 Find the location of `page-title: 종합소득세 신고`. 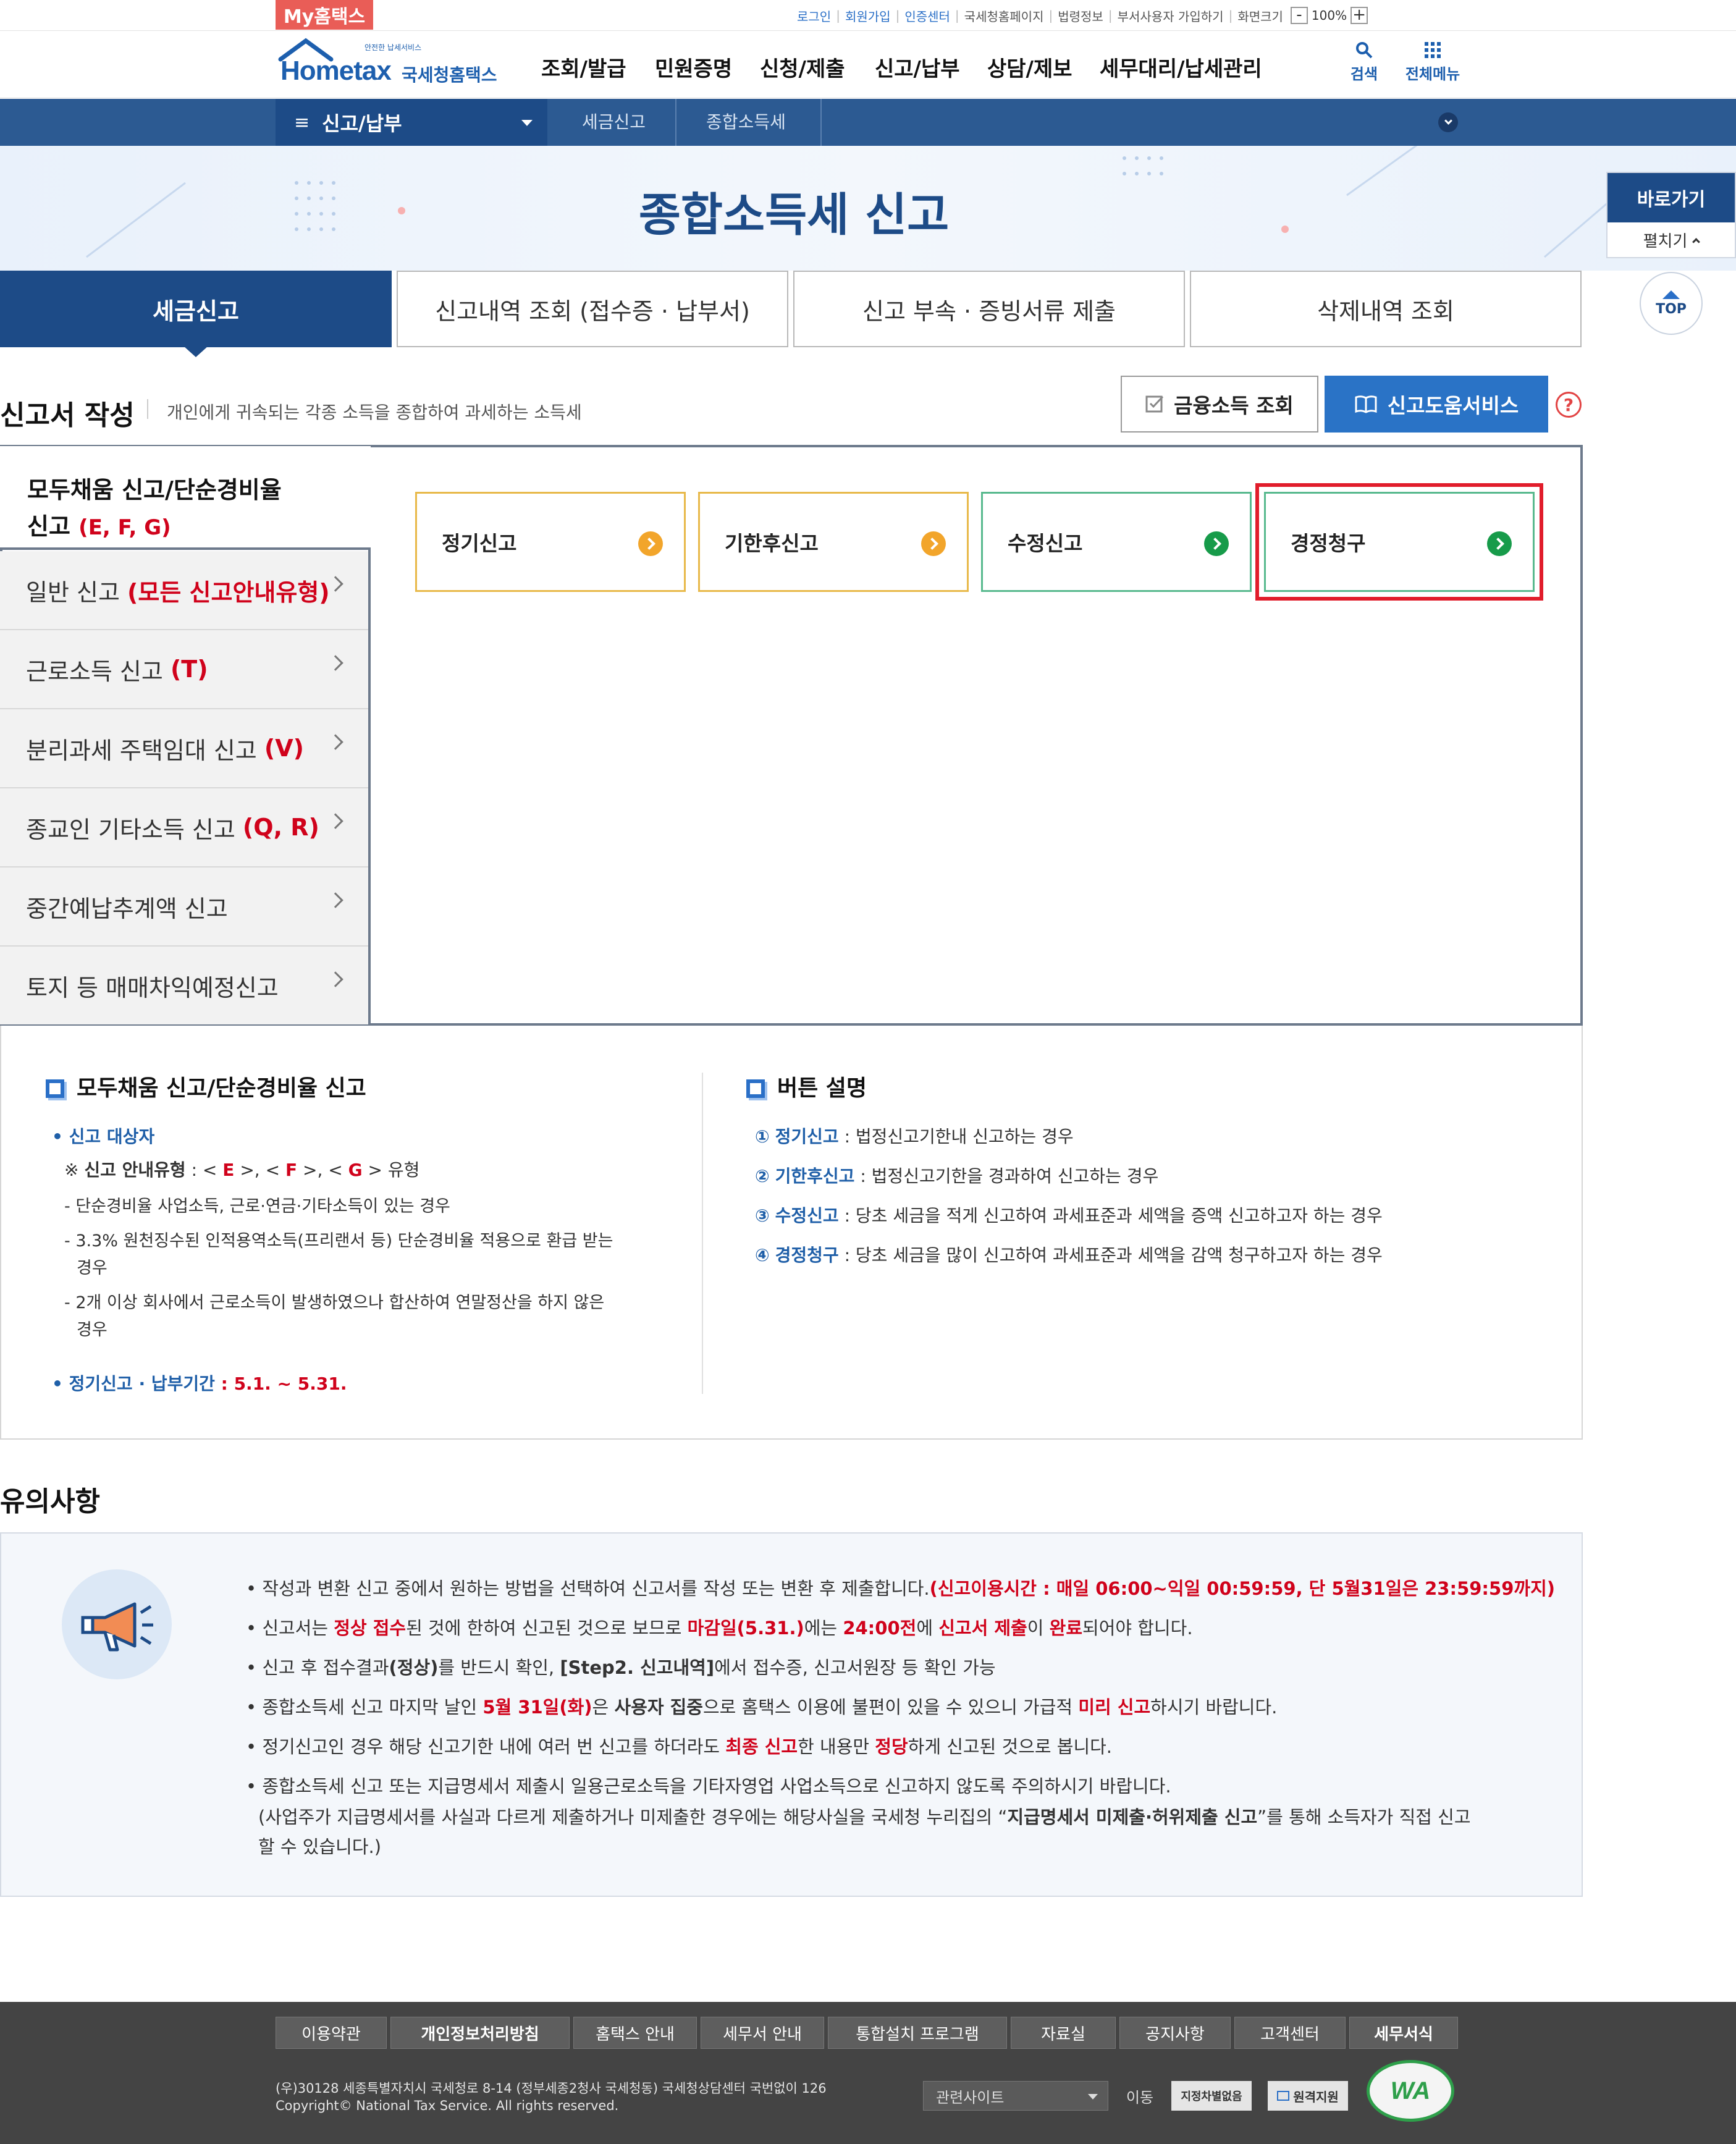

page-title: 종합소득세 신고 is located at coordinates (794, 215).